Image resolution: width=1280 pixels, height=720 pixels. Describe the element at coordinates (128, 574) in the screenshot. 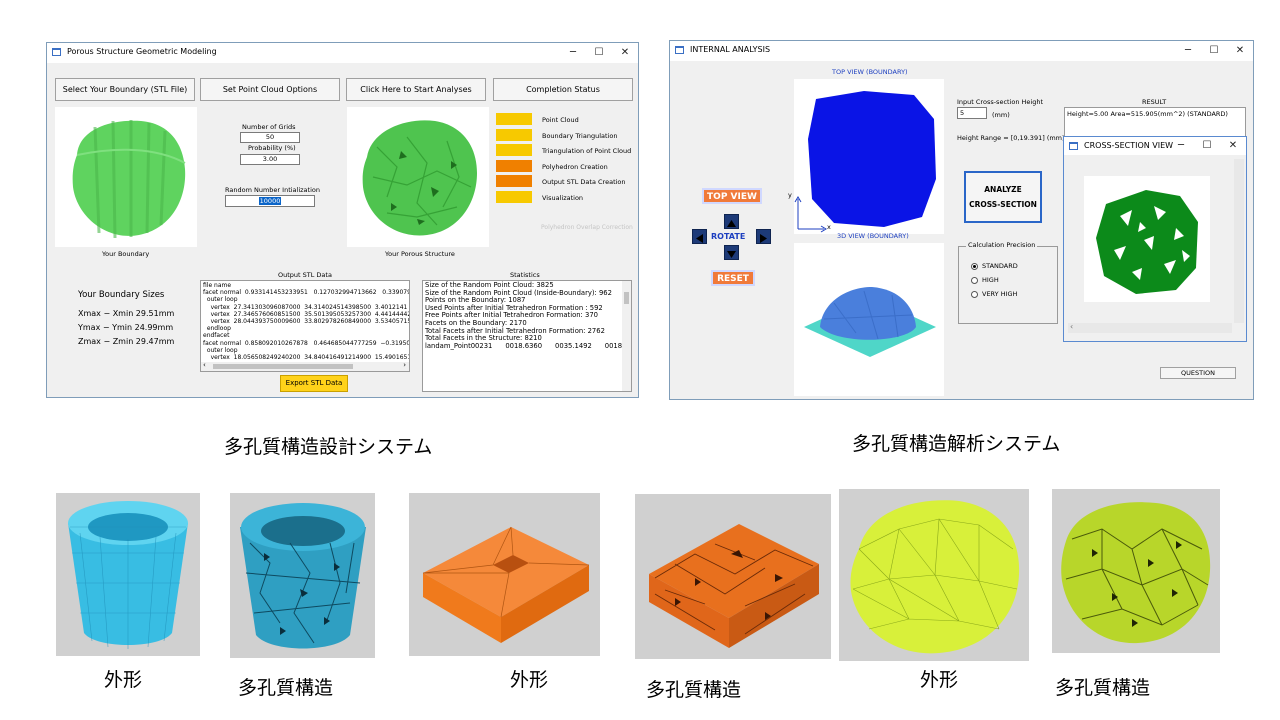

I see `sample-cup-outer` at that location.